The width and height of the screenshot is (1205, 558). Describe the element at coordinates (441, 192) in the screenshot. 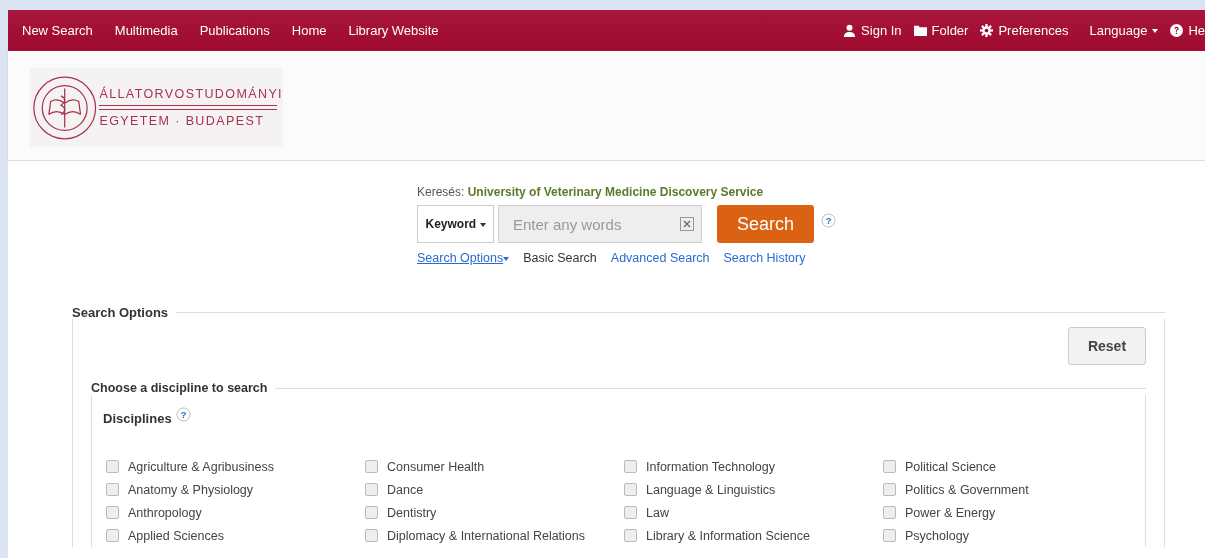

I see `search-prefix: Keresés:` at that location.